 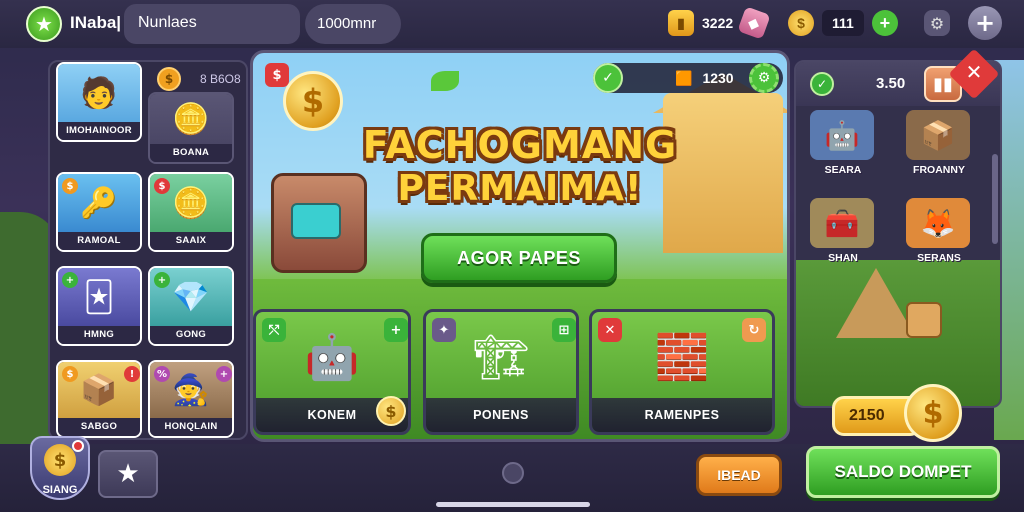 I want to click on tent-illustration, so click(x=876, y=303).